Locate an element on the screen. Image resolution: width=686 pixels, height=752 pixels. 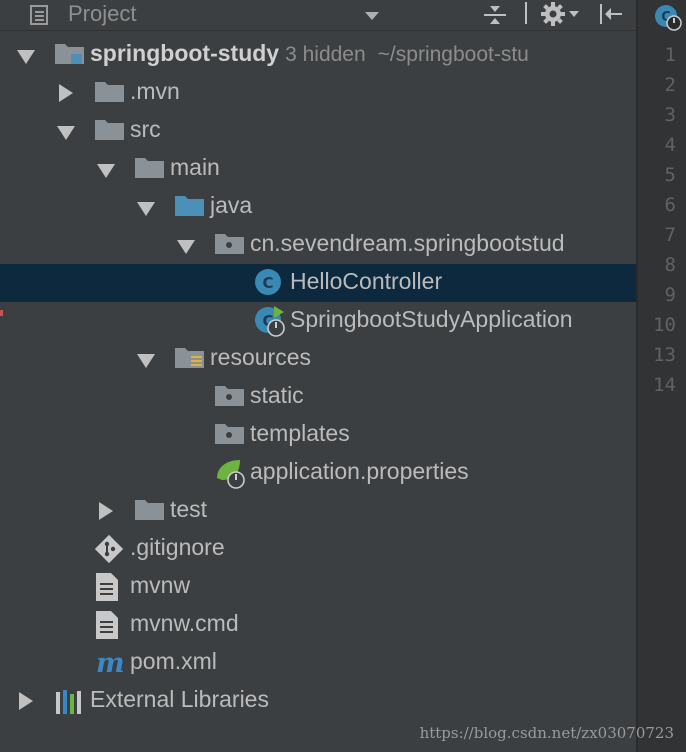
source-folder-icon is located at coordinates (190, 207).